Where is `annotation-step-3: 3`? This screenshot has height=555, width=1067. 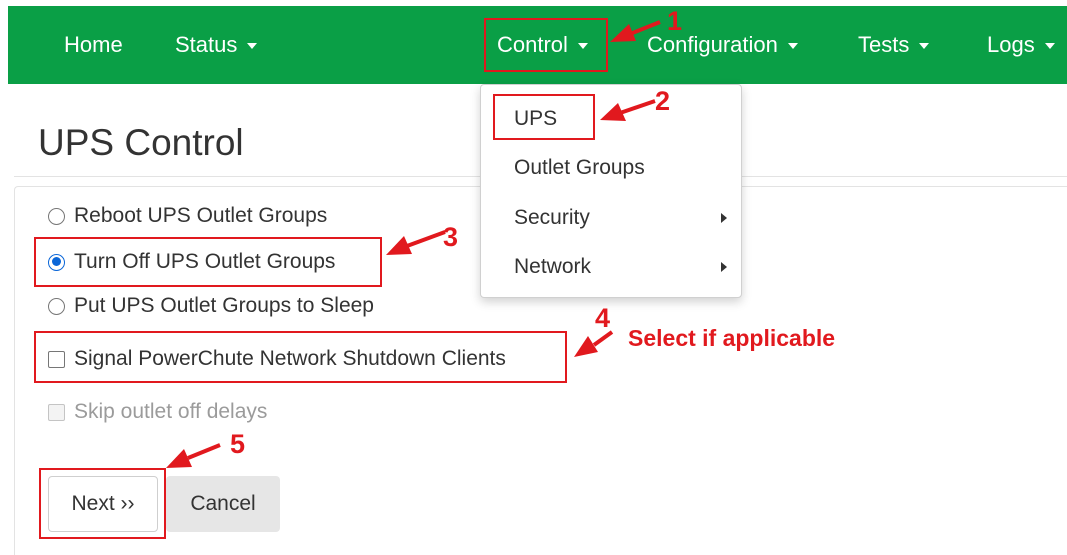
annotation-step-3: 3 is located at coordinates (451, 237).